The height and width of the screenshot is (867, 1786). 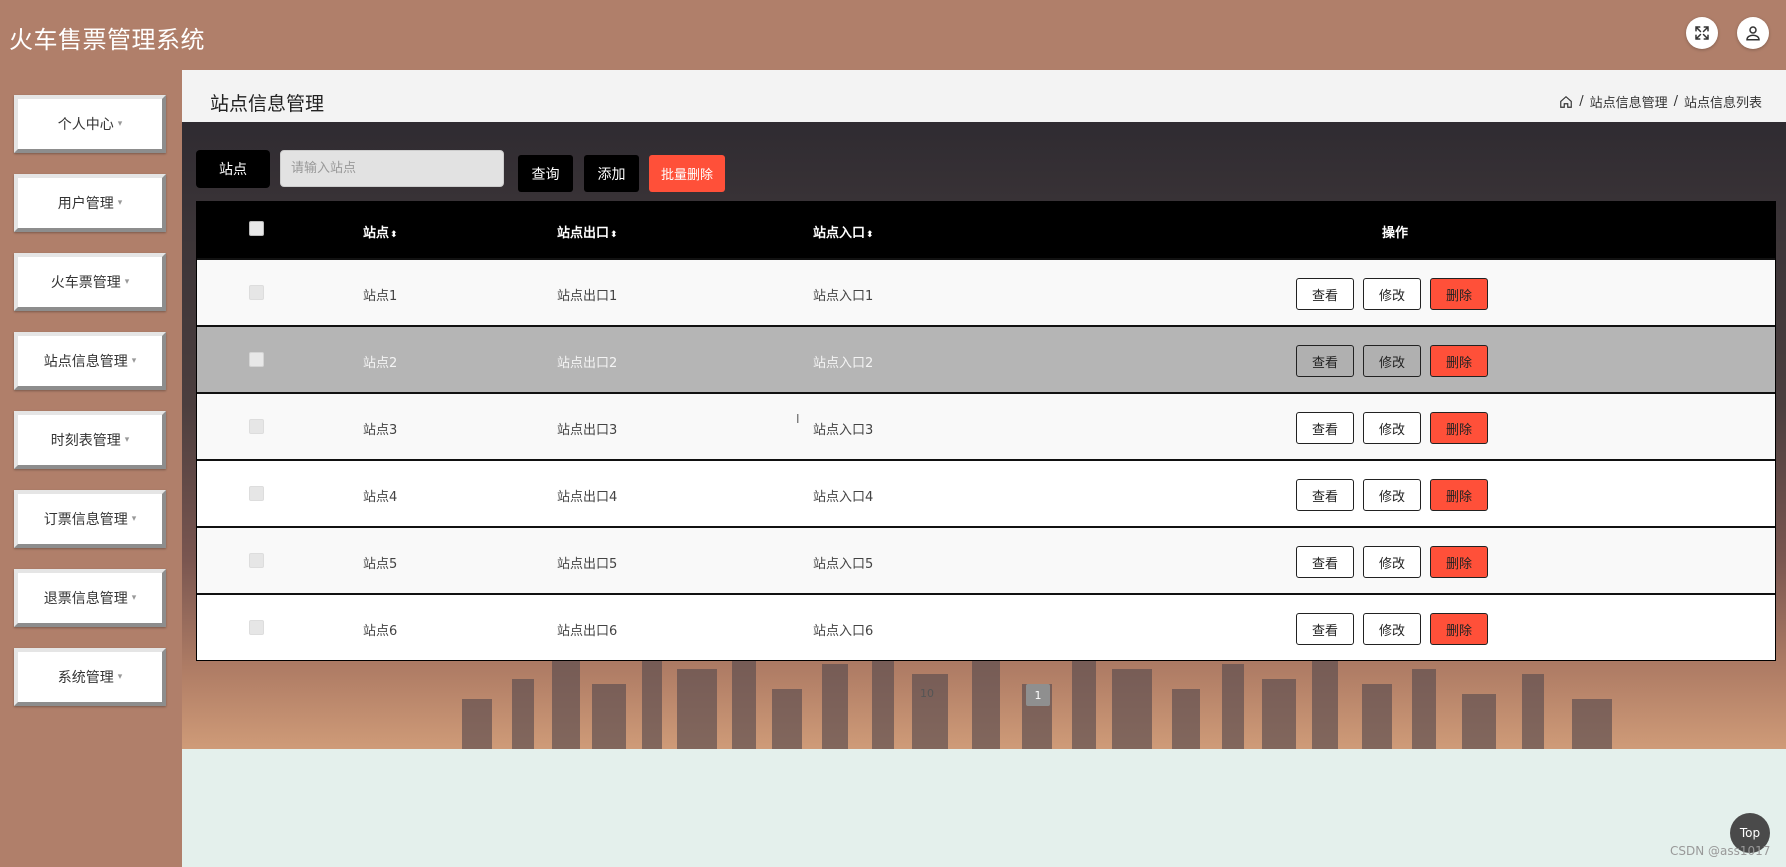 I want to click on table-row: 站点6 站点出口6 站点入口6 查看 修改 删除, so click(x=986, y=626).